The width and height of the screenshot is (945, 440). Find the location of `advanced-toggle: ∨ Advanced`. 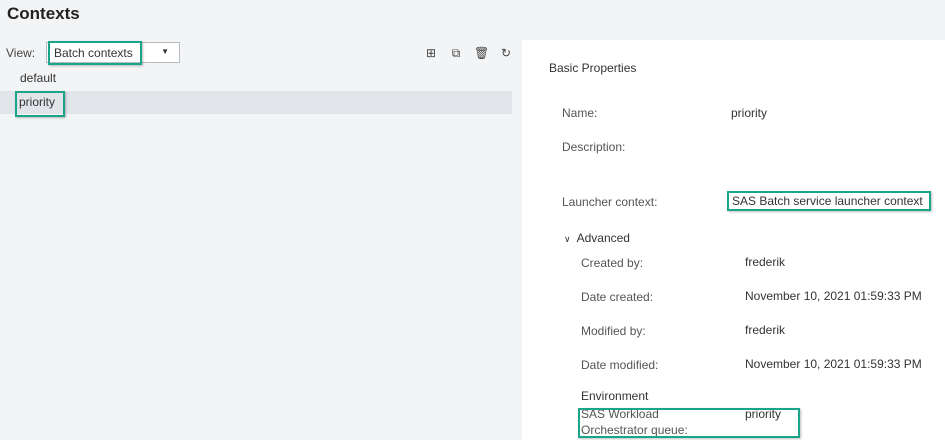

advanced-toggle: ∨ Advanced is located at coordinates (597, 238).